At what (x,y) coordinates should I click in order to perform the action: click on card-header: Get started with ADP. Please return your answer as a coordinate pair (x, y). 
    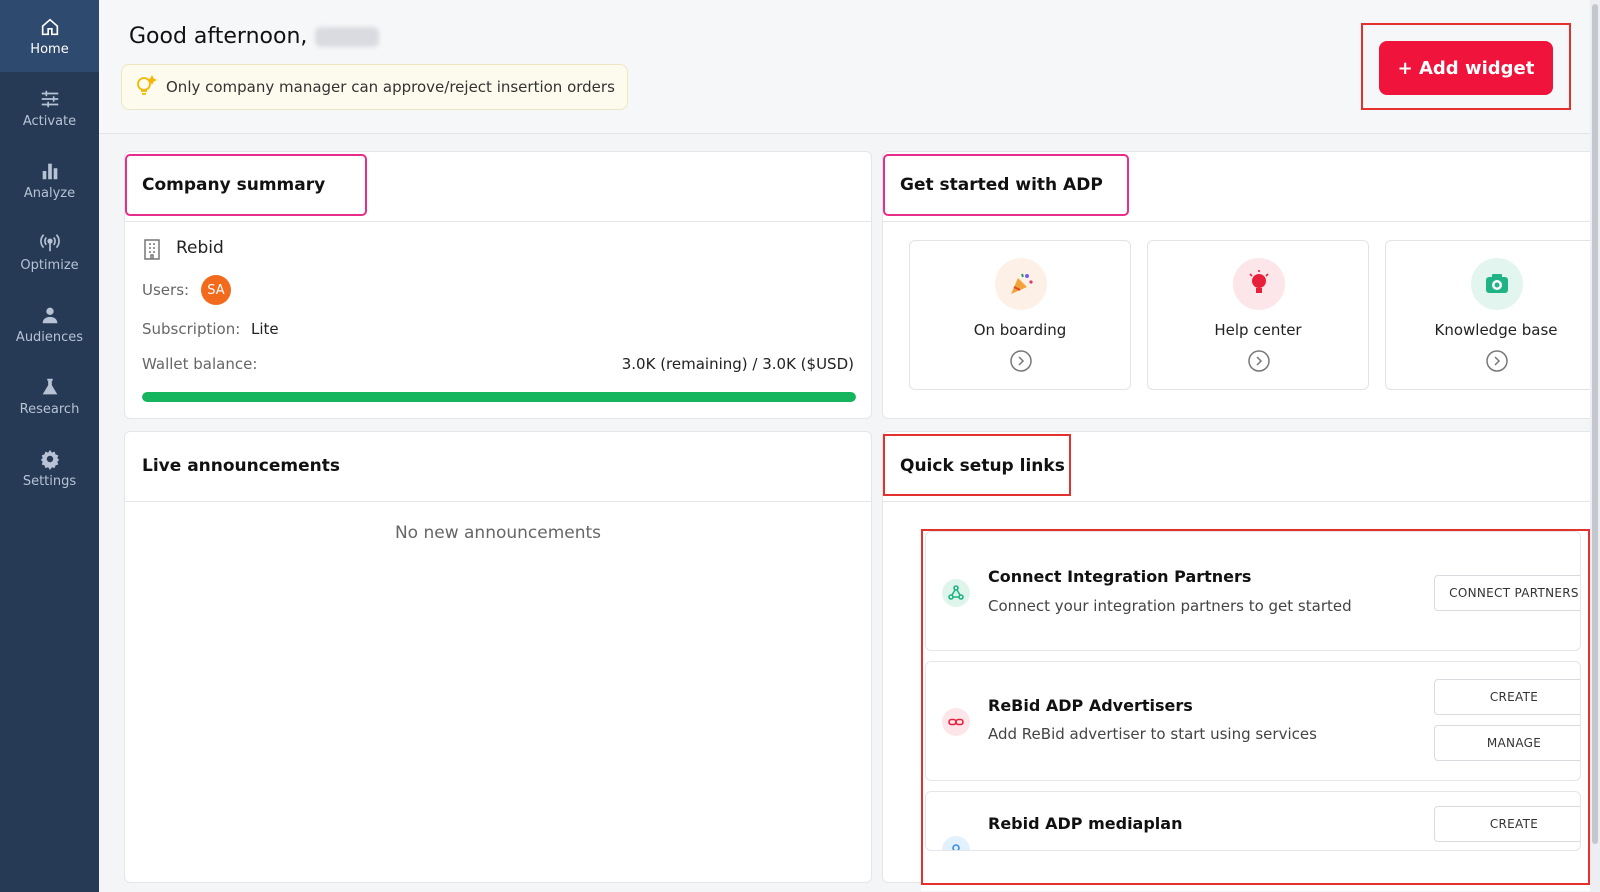
    Looking at the image, I should click on (1241, 187).